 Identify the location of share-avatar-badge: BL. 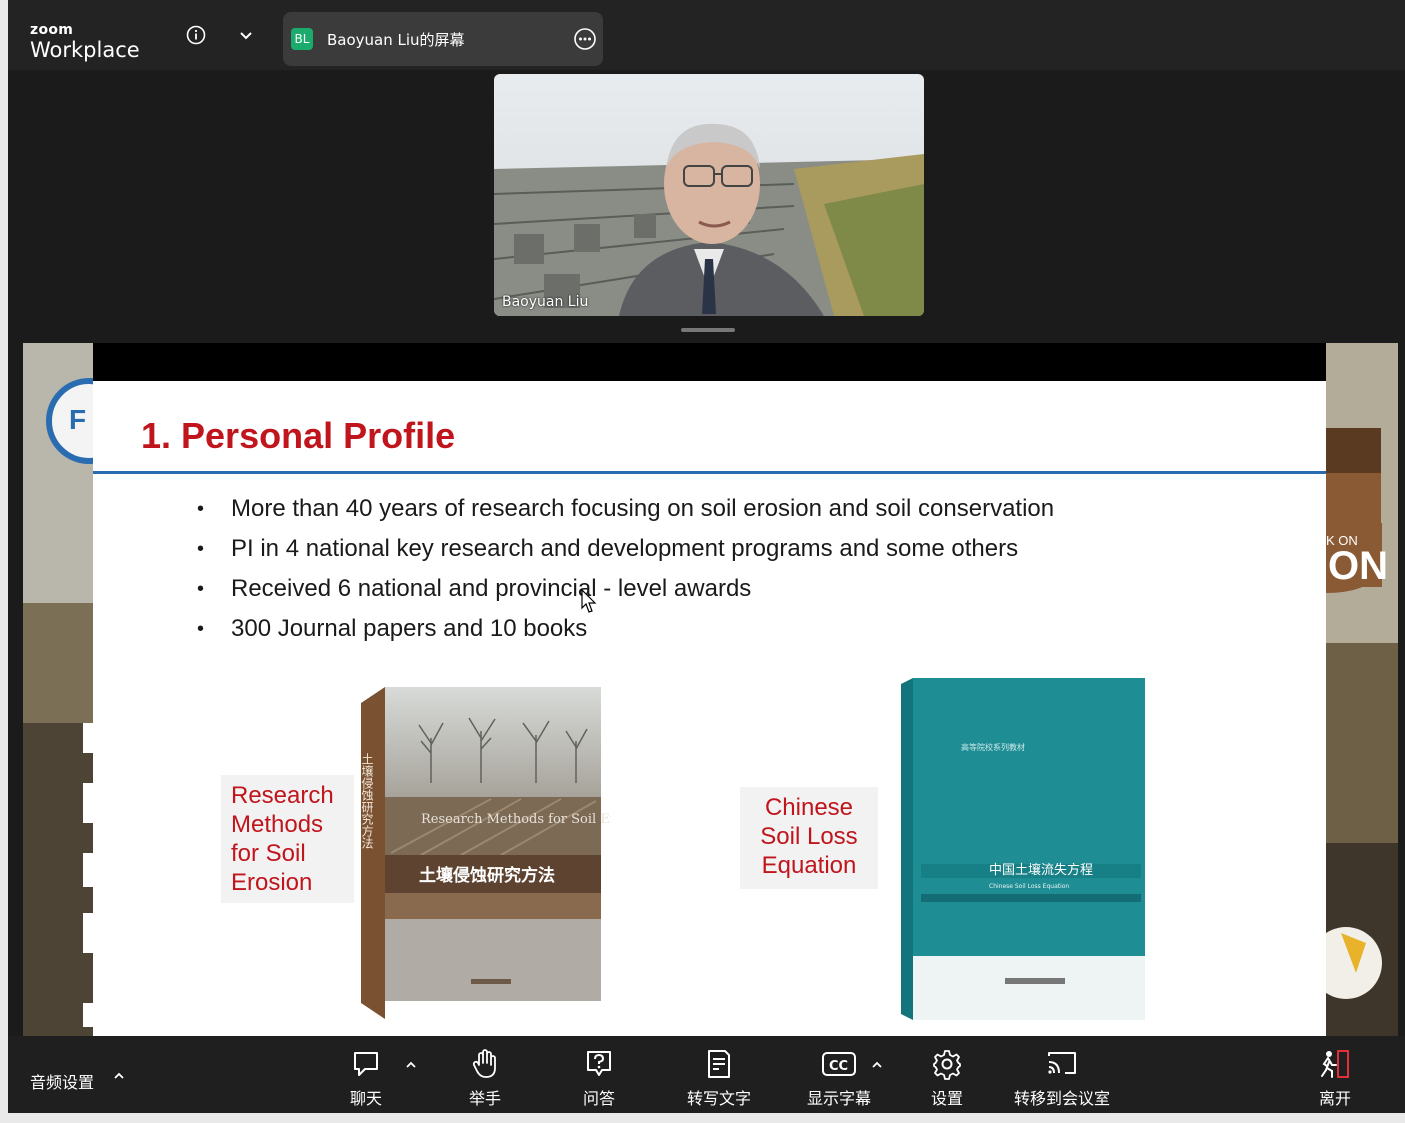
(302, 39).